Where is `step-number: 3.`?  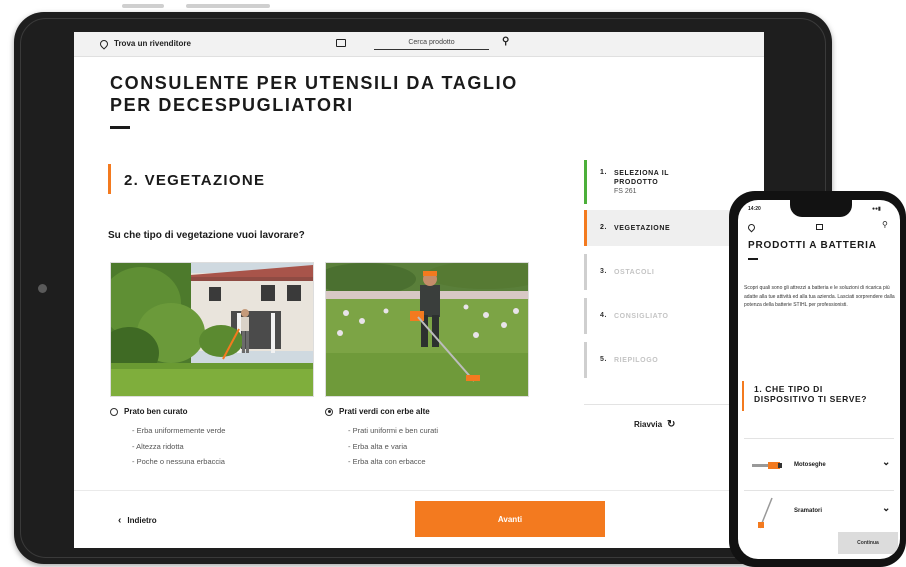 step-number: 3. is located at coordinates (604, 271).